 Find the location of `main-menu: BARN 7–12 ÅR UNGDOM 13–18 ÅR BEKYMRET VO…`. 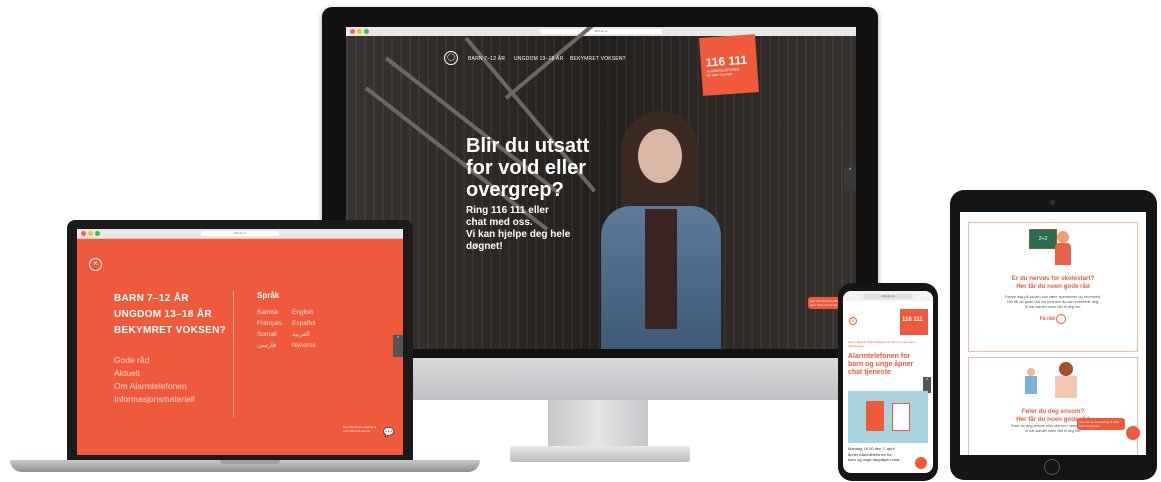

main-menu: BARN 7–12 ÅR UNGDOM 13–18 ÅR BEKYMRET VO… is located at coordinates (170, 315).